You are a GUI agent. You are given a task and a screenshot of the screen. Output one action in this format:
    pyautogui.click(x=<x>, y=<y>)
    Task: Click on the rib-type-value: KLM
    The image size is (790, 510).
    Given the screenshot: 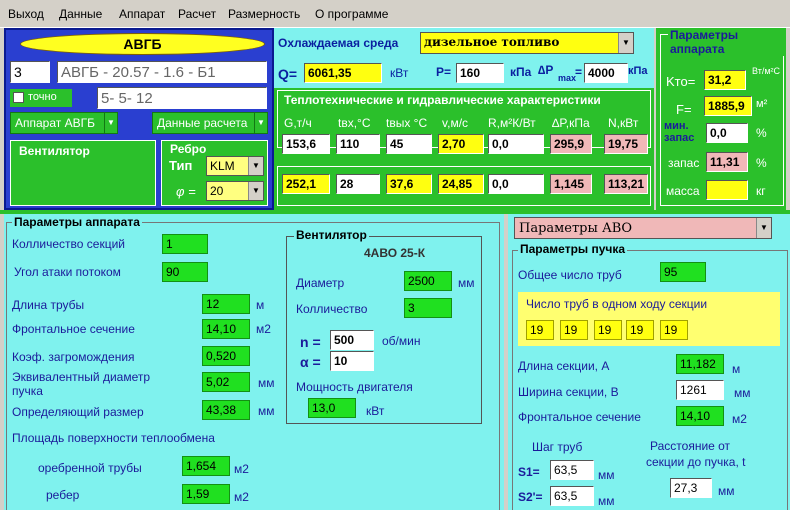 What is the action you would take?
    pyautogui.click(x=222, y=166)
    